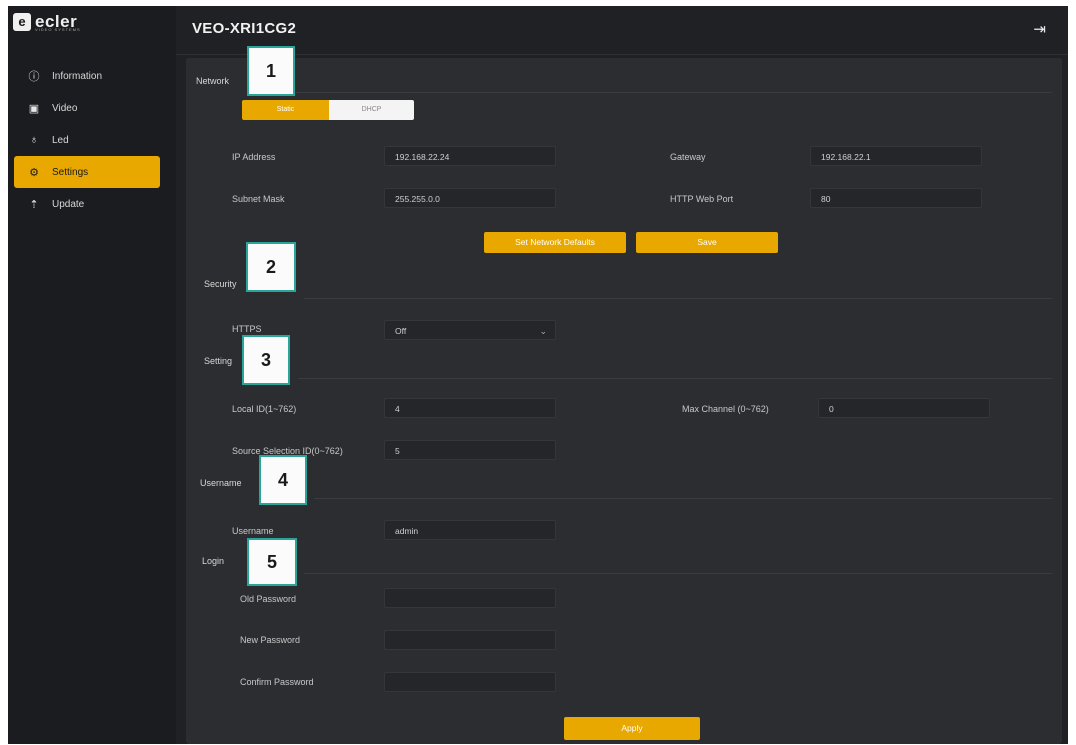 This screenshot has height=745, width=1076. I want to click on subnet-mask-input: 255.255.0.0, so click(470, 198).